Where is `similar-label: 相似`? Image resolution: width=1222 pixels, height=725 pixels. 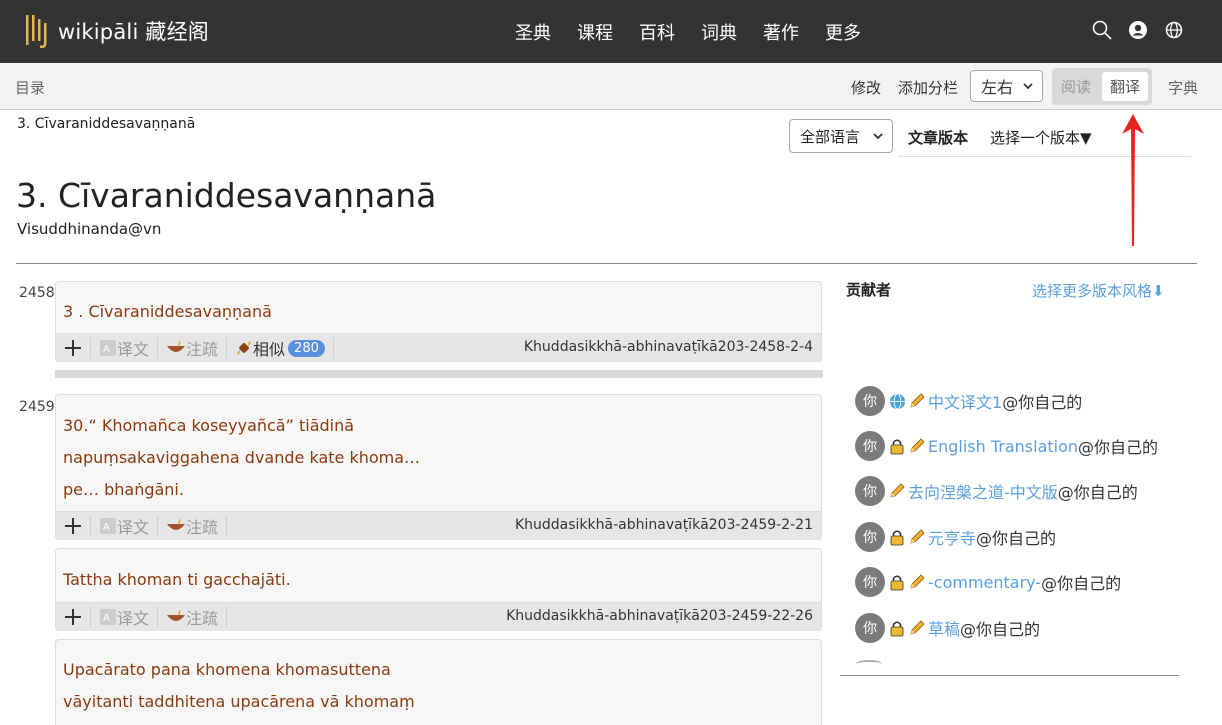 similar-label: 相似 is located at coordinates (269, 349).